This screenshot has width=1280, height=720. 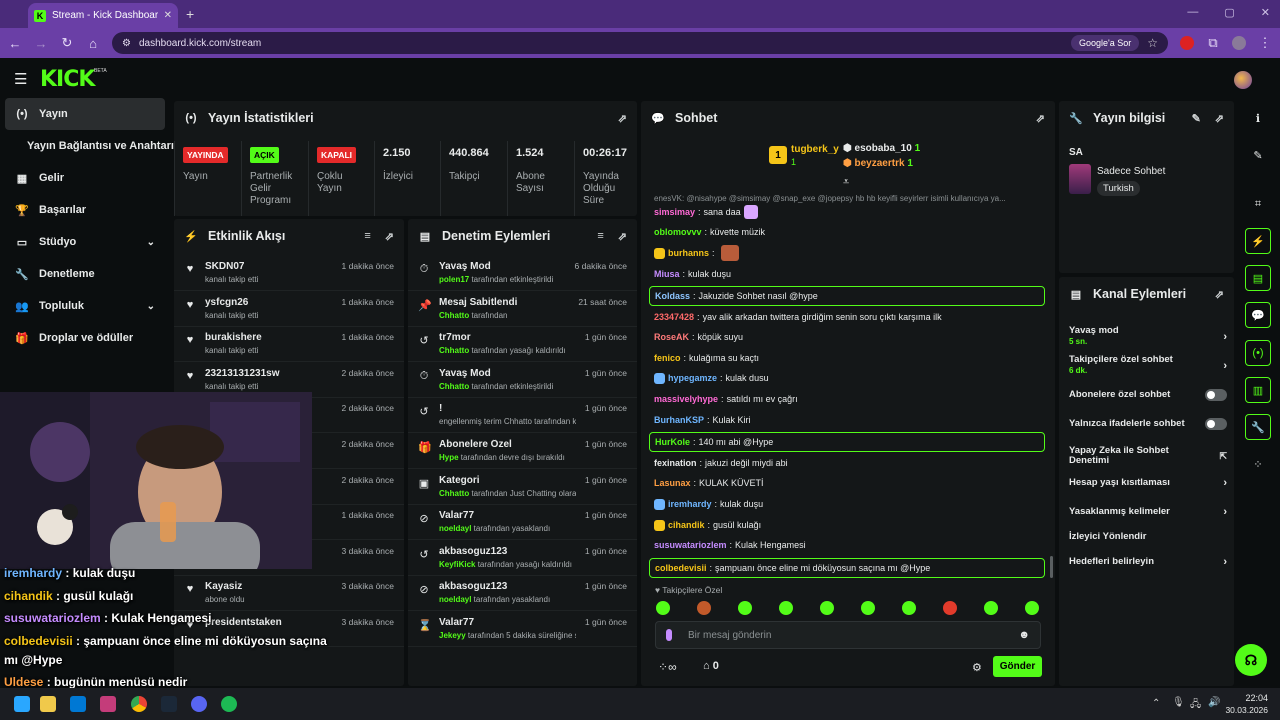 I want to click on channel-action-row: Hesap yaşı kısıtlaması ›, so click(x=1148, y=483).